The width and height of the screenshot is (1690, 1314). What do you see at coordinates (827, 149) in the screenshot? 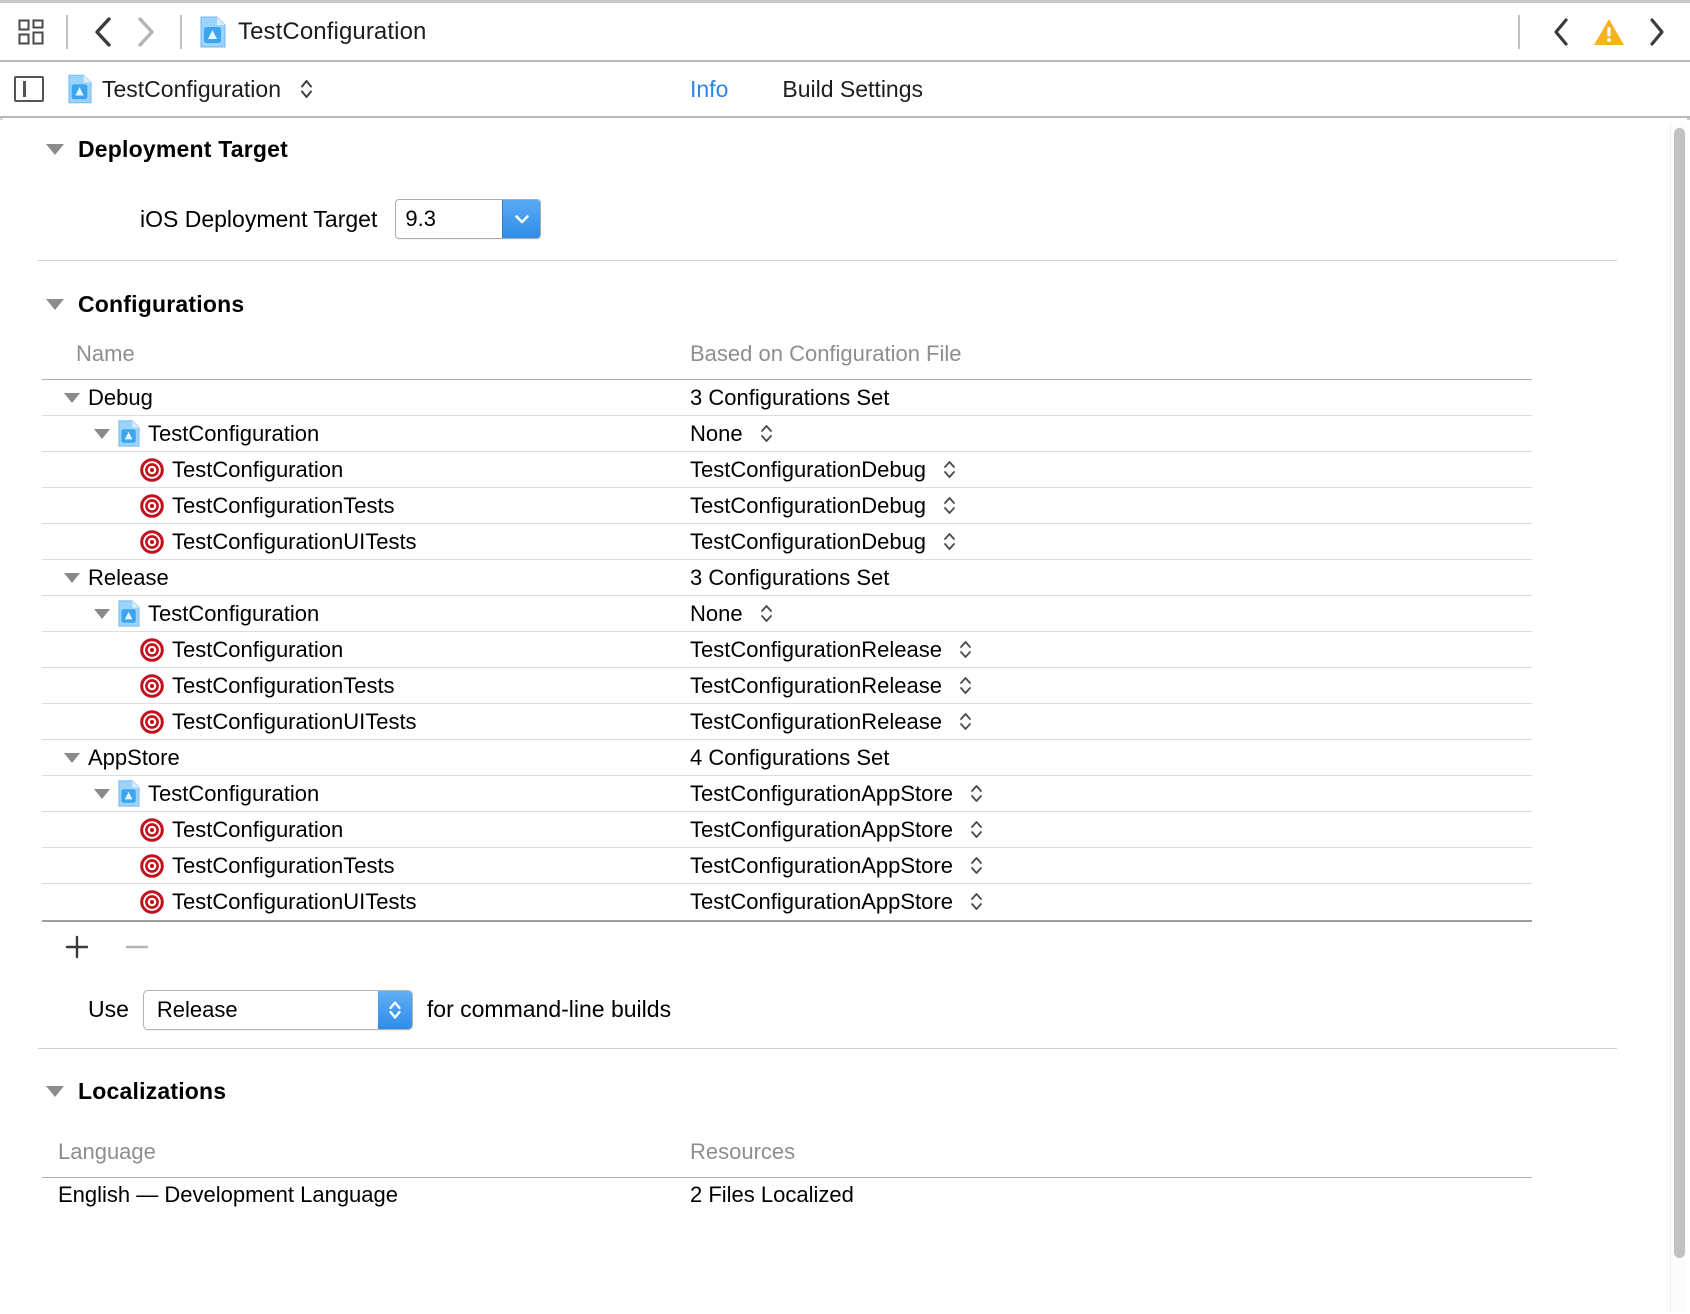
I see `section-deployment-target: Deployment Target` at bounding box center [827, 149].